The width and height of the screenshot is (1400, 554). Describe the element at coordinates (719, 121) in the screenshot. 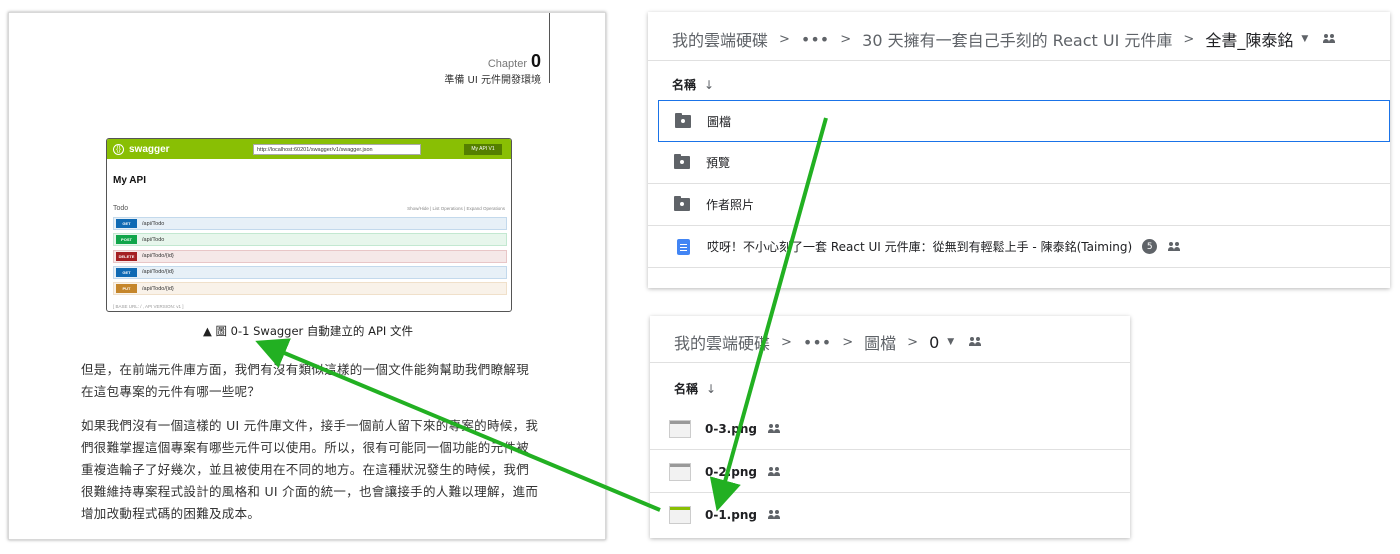

I see `file-name: 圖檔` at that location.